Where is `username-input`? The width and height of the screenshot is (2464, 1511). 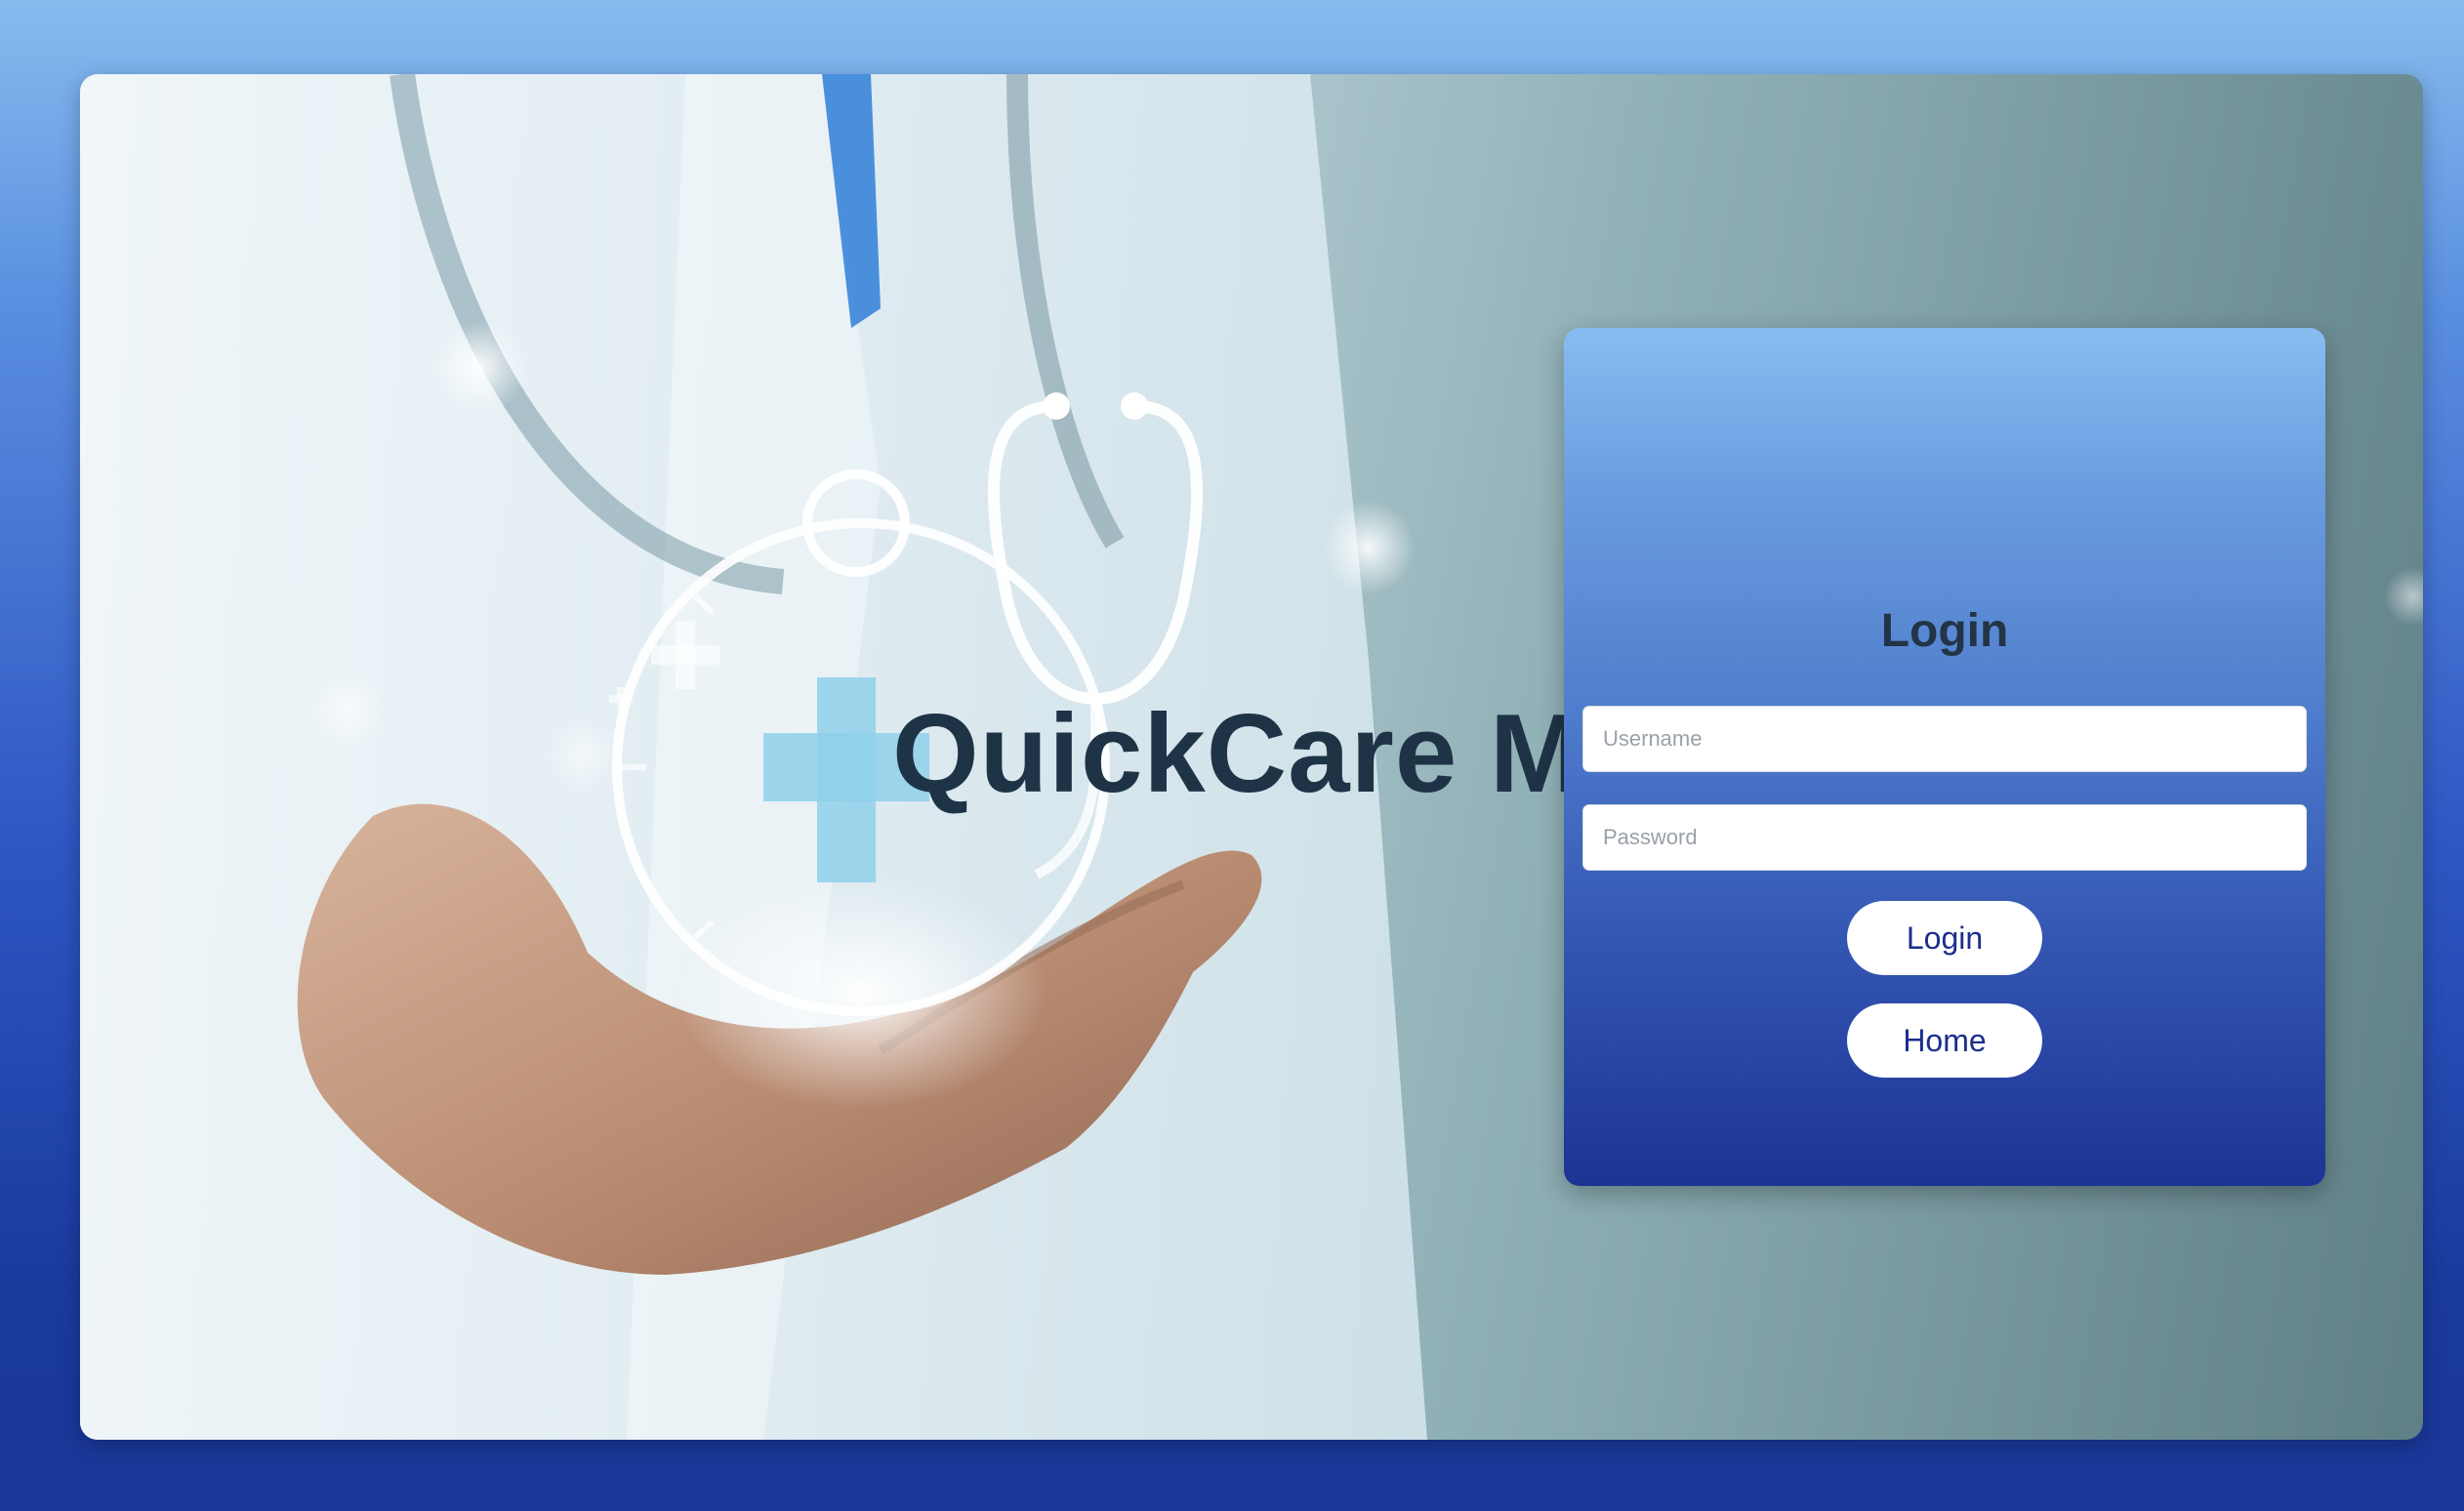
username-input is located at coordinates (1944, 739).